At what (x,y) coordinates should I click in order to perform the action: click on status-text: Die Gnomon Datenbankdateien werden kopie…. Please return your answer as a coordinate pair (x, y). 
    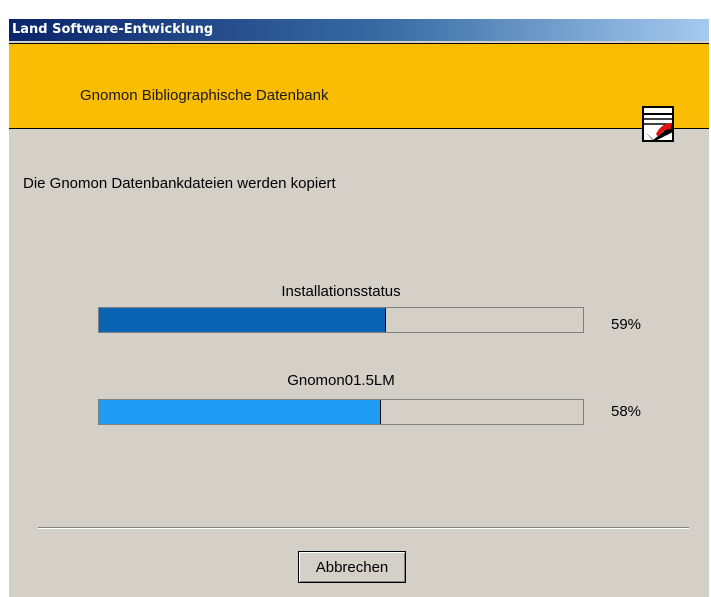
    Looking at the image, I should click on (179, 183).